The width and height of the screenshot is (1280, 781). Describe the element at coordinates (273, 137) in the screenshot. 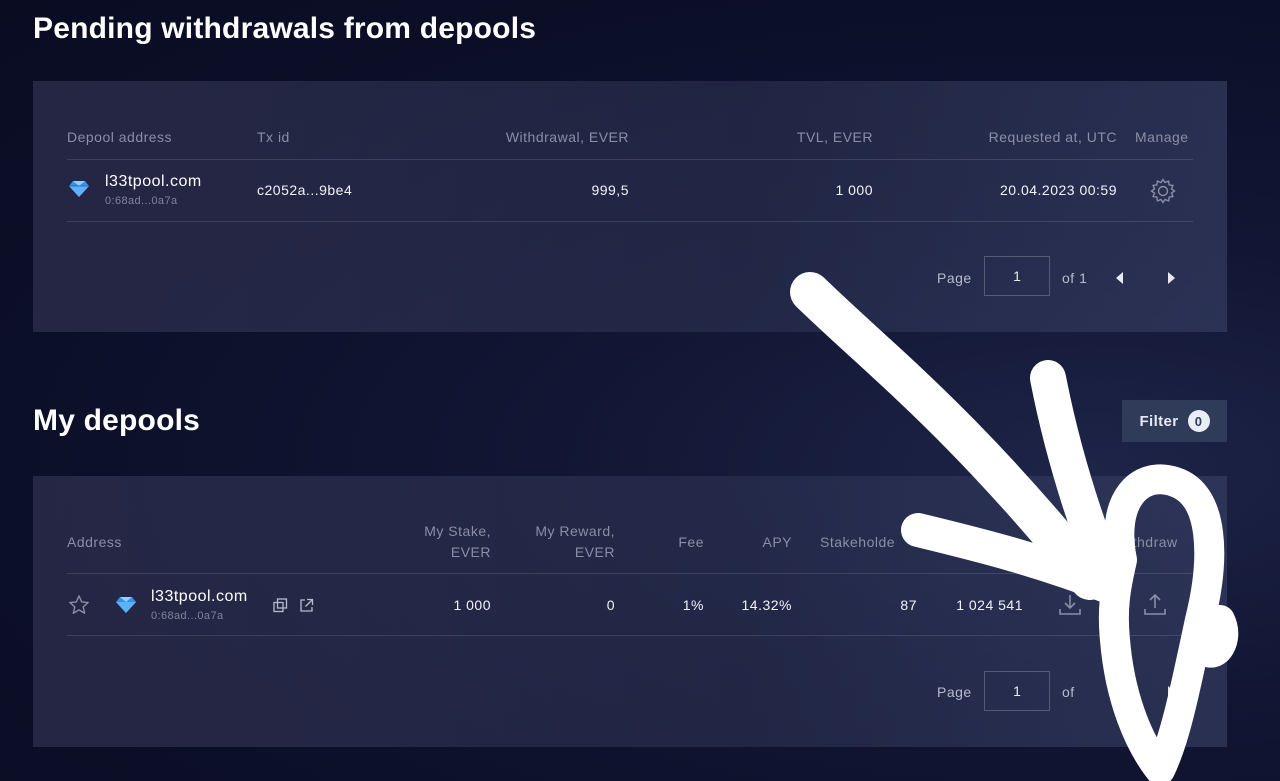

I see `header-tx-id: Tx id` at that location.